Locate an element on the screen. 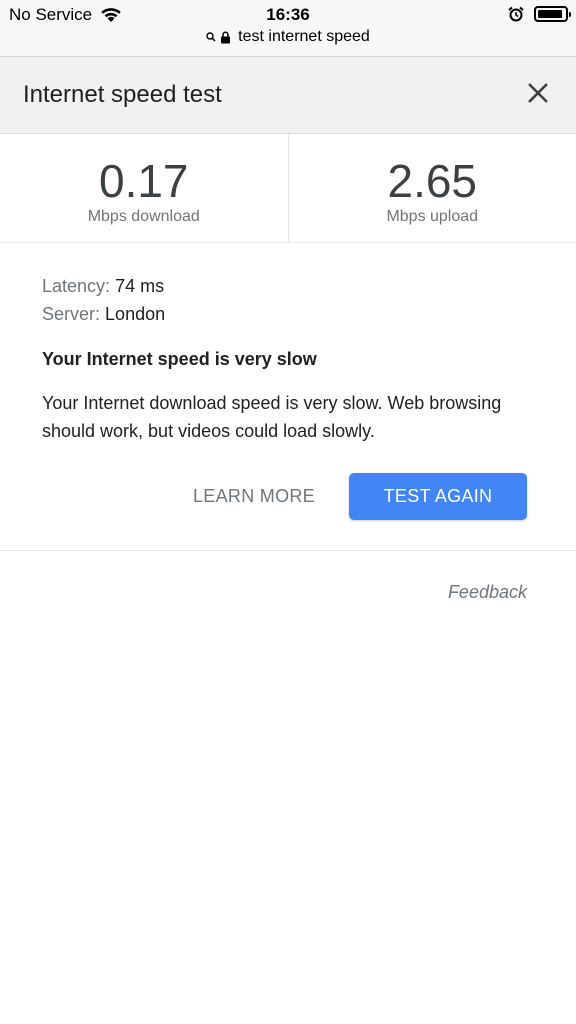 Image resolution: width=576 pixels, height=1024 pixels. address-bar: test internet speed is located at coordinates (288, 37).